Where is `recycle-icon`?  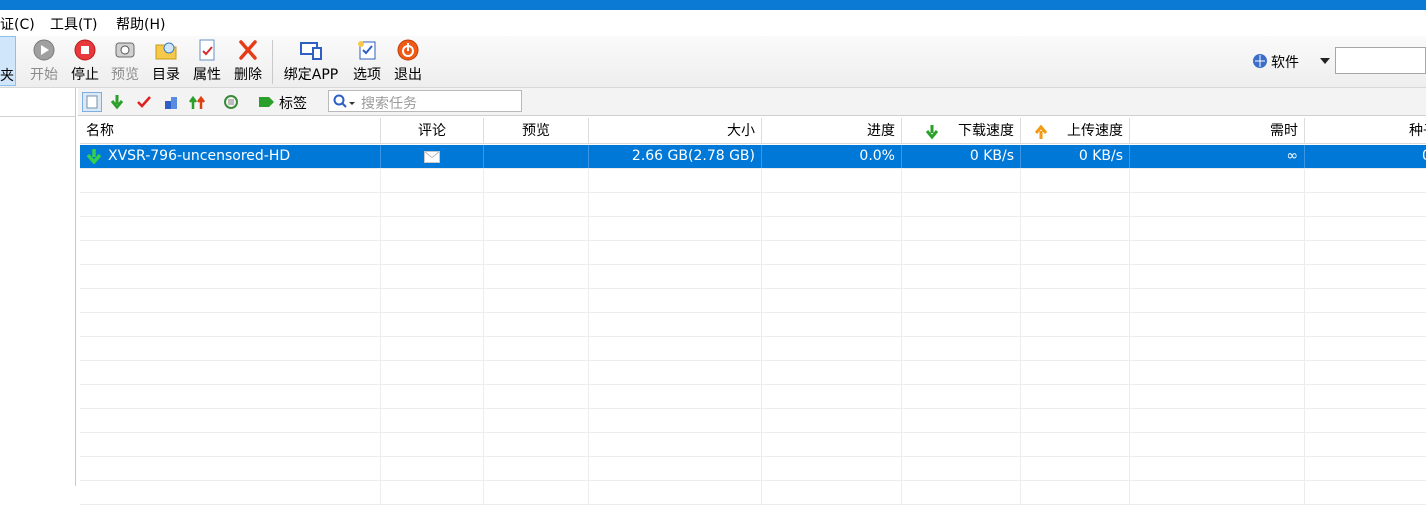
recycle-icon is located at coordinates (231, 102).